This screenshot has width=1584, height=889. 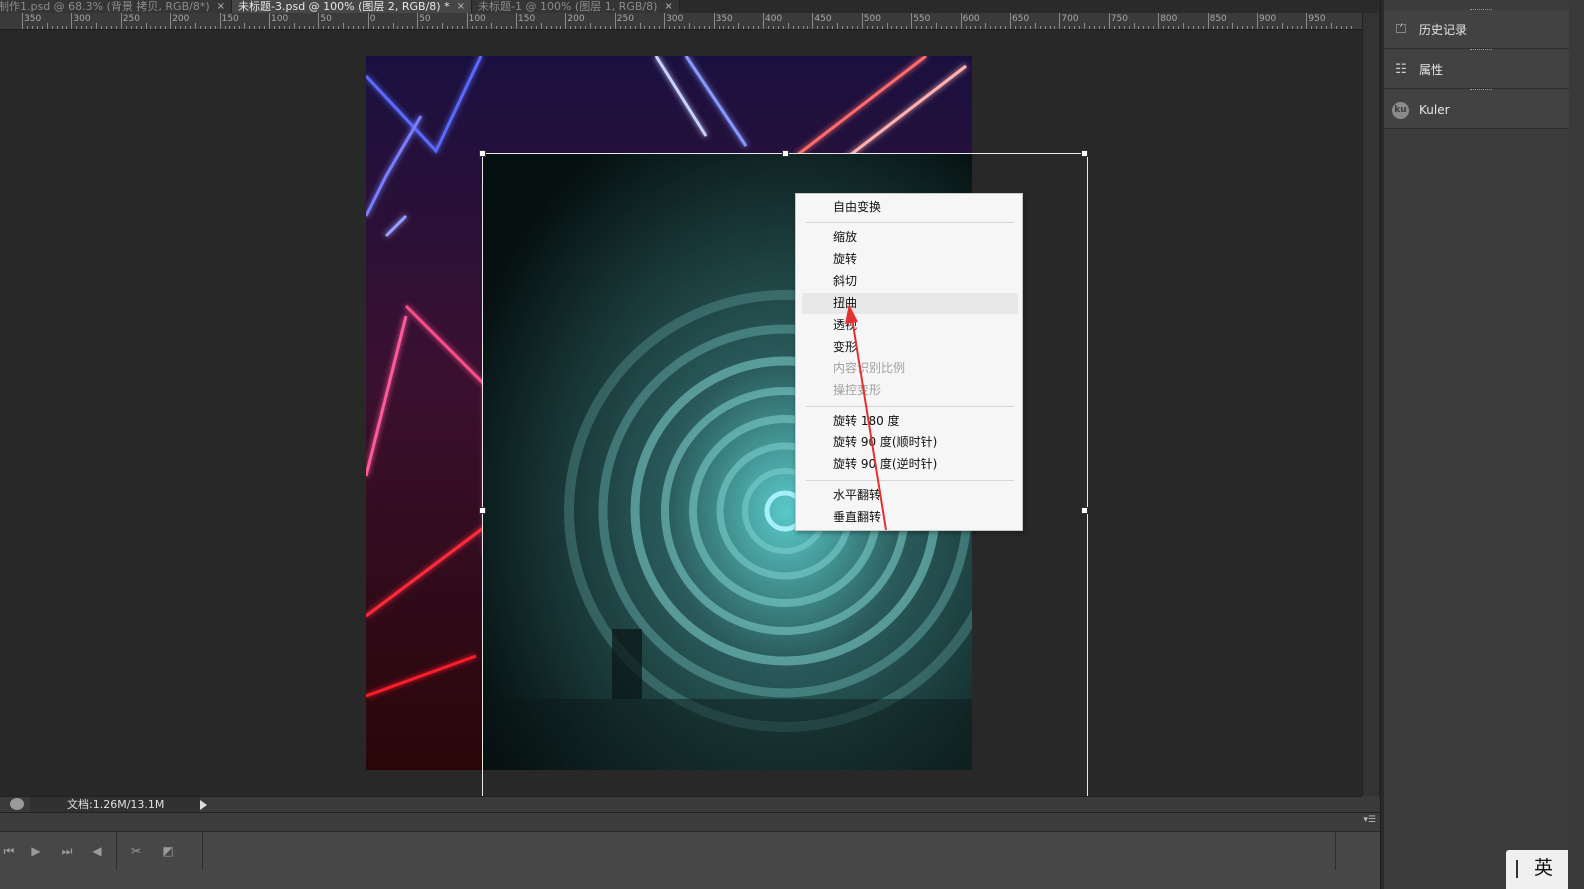 I want to click on menu-item-rotate-90-cw: 旋转 90 度(顺时针), so click(x=910, y=442).